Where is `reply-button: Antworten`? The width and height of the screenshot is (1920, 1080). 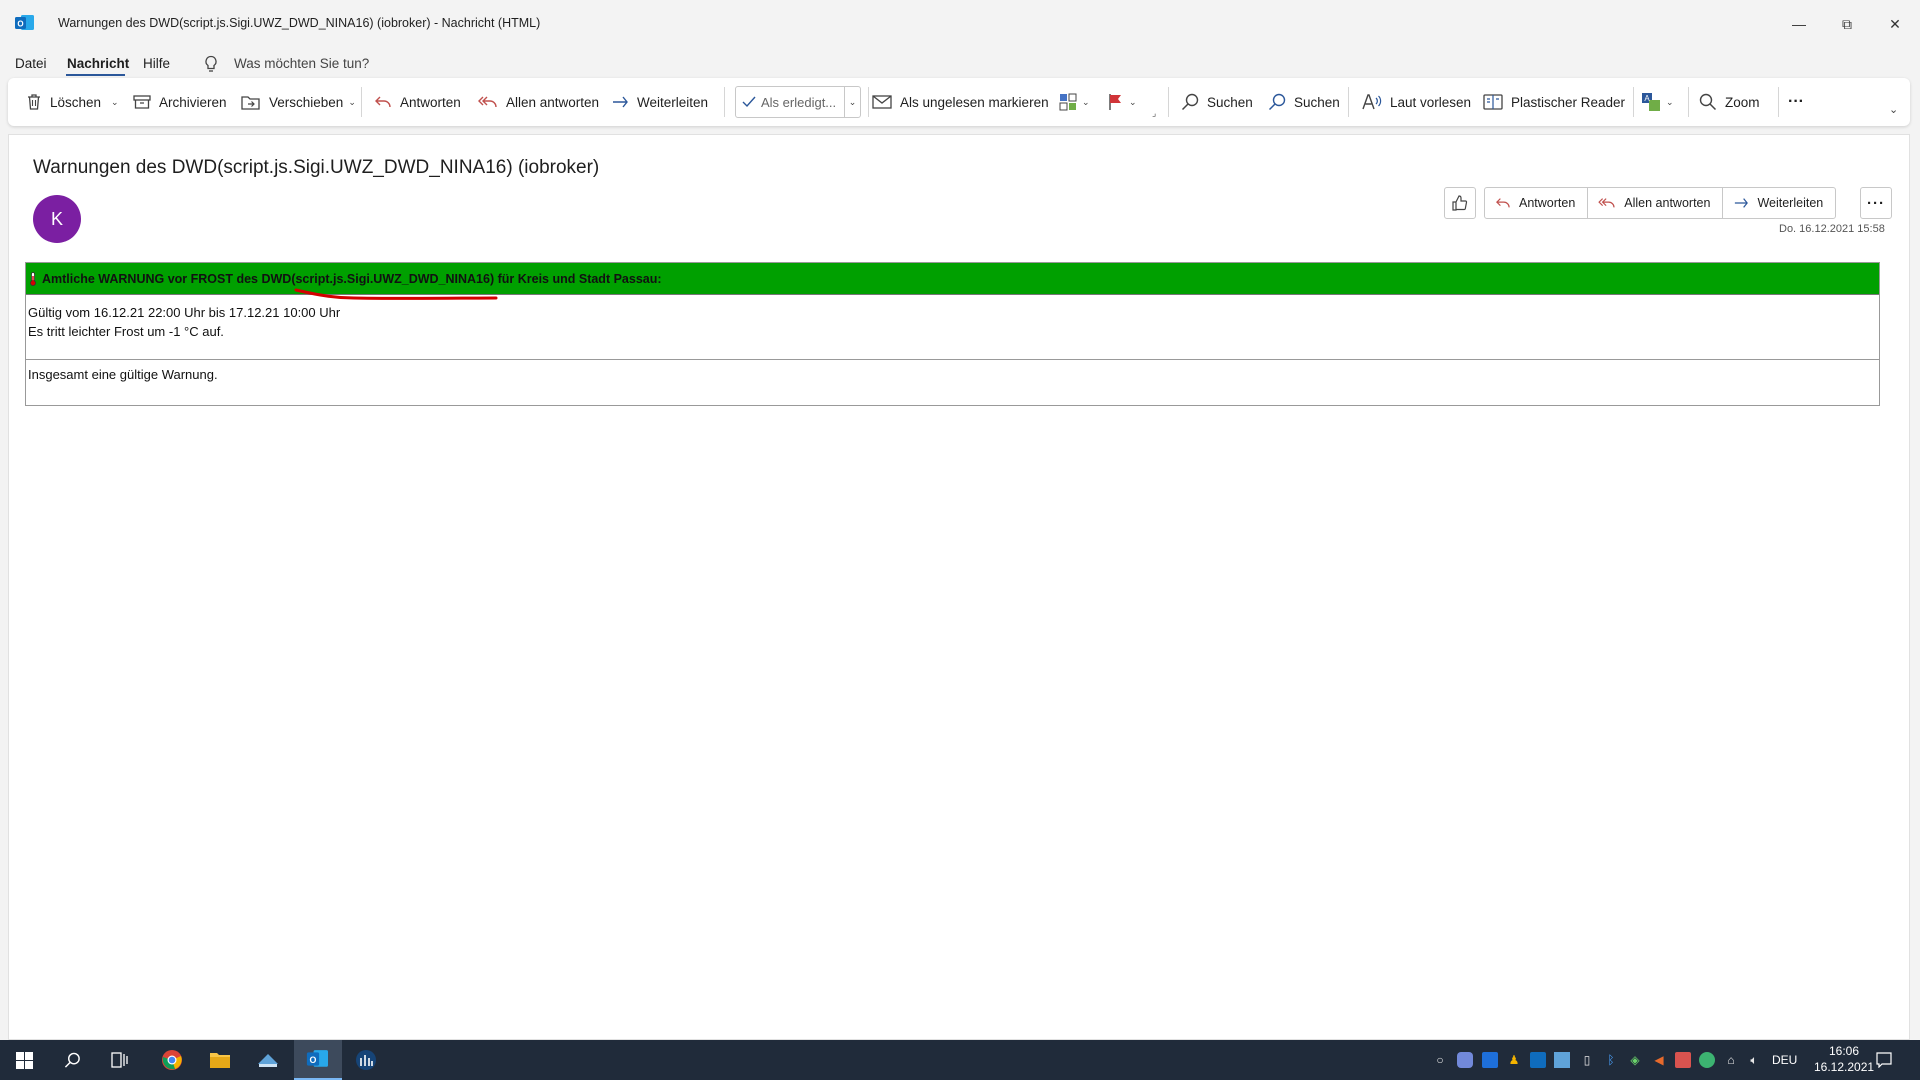 reply-button: Antworten is located at coordinates (417, 102).